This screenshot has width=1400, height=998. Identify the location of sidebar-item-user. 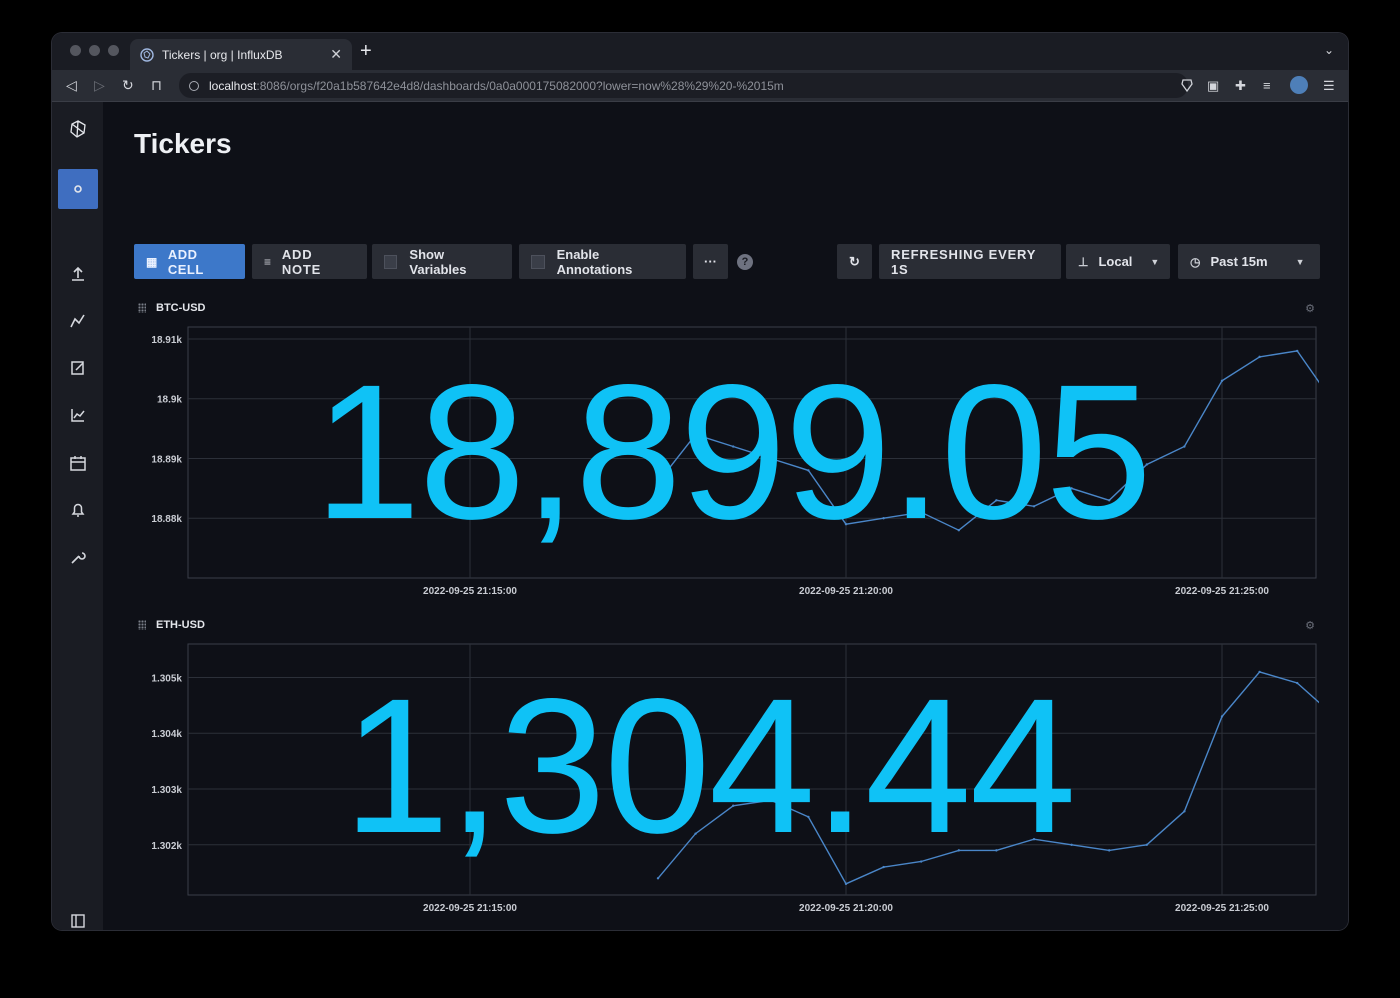
(78, 189).